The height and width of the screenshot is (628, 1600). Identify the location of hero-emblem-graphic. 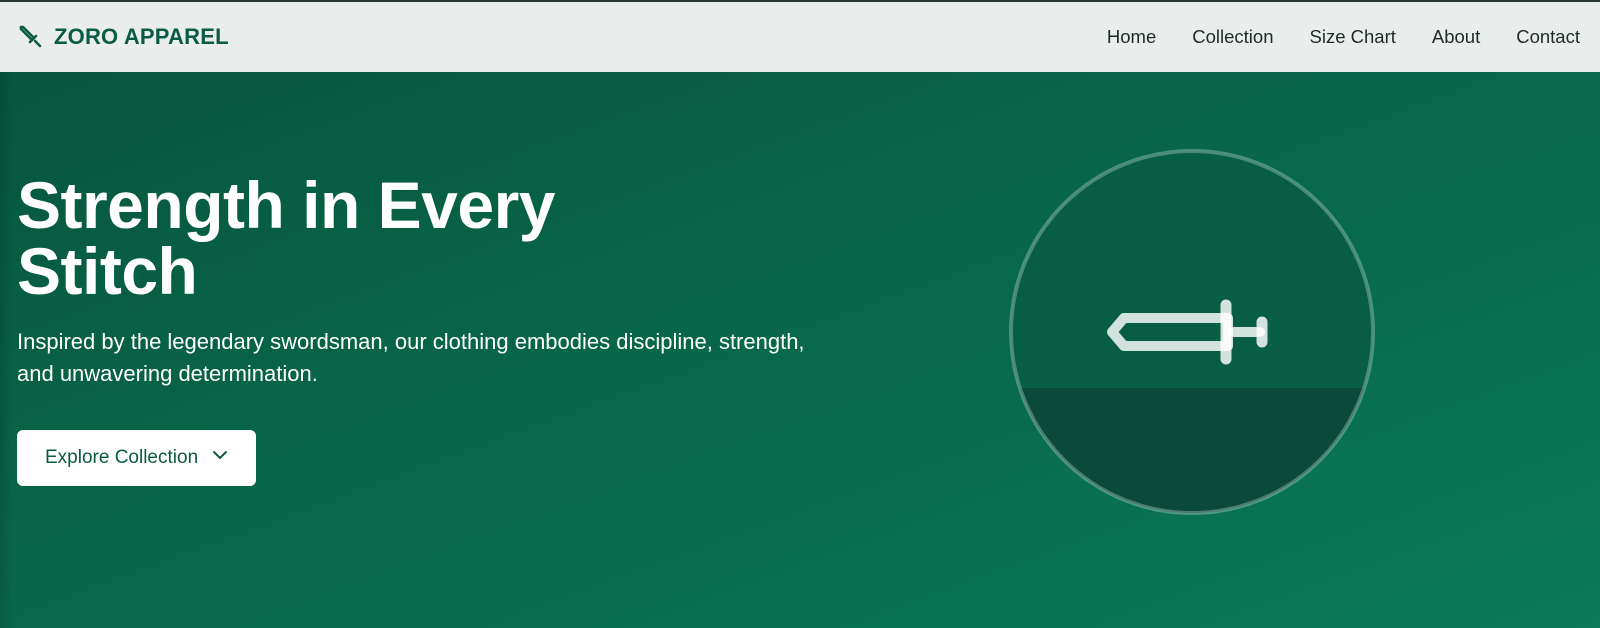
(1192, 332).